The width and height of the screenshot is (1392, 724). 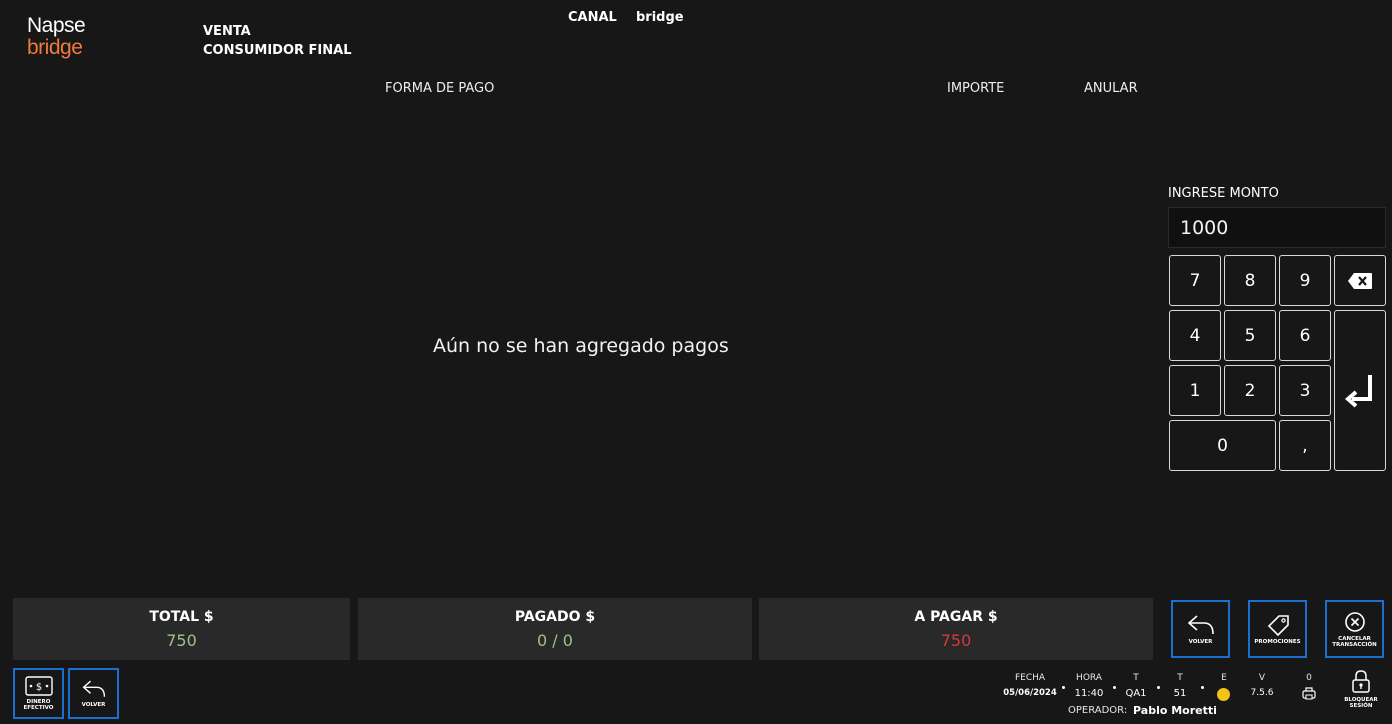 What do you see at coordinates (1250, 335) in the screenshot?
I see `key-5: 5` at bounding box center [1250, 335].